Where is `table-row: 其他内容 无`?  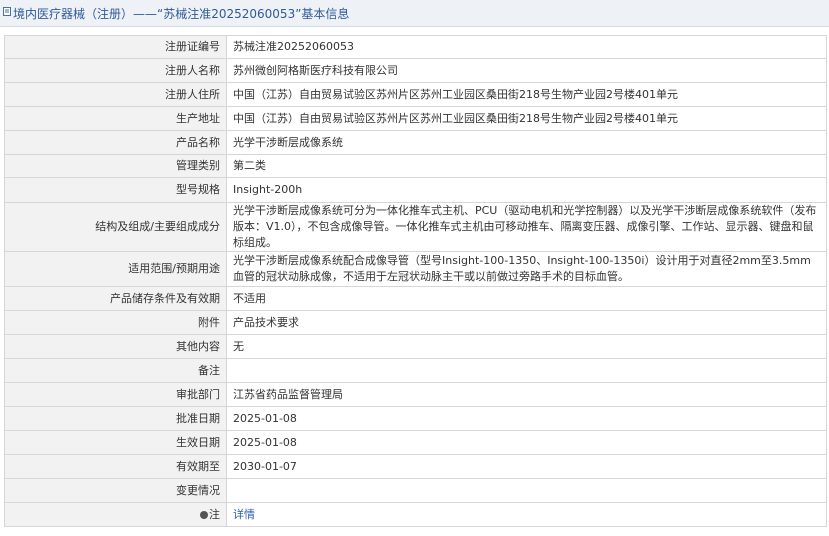
table-row: 其他内容 无 is located at coordinates (415, 346).